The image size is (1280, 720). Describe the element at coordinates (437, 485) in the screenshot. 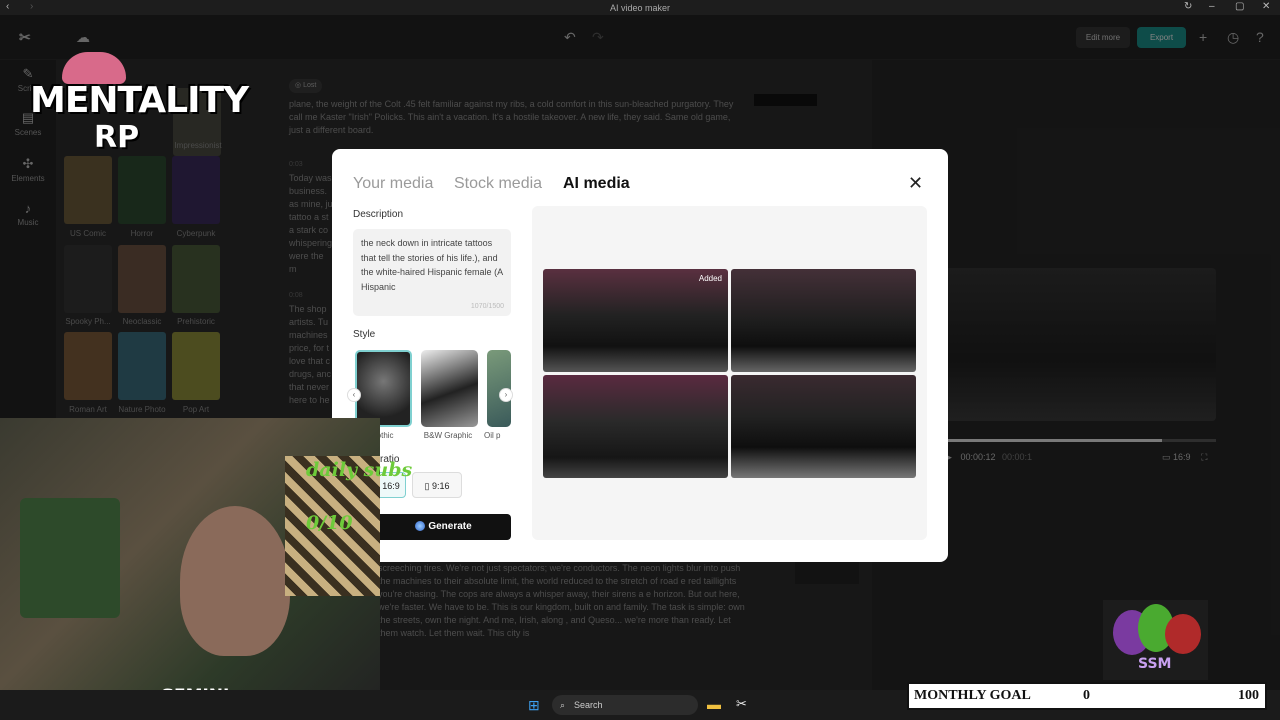

I see `ratio-9-16-button: ▯ 9:16` at that location.